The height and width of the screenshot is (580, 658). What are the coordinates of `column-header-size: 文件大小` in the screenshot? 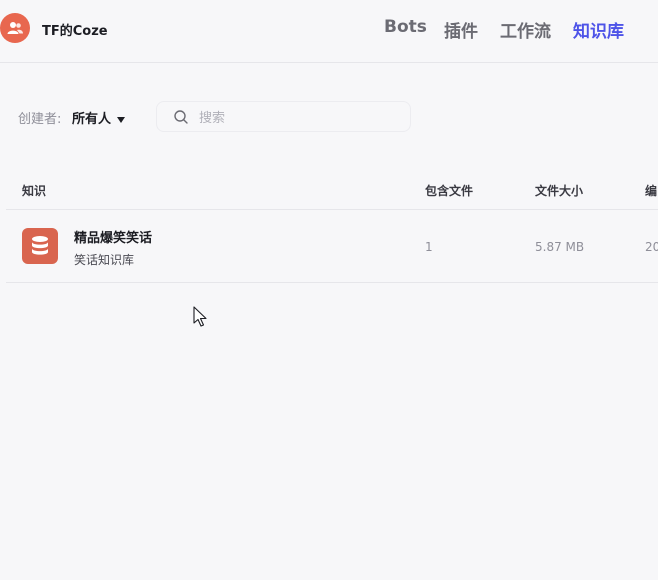 It's located at (559, 191).